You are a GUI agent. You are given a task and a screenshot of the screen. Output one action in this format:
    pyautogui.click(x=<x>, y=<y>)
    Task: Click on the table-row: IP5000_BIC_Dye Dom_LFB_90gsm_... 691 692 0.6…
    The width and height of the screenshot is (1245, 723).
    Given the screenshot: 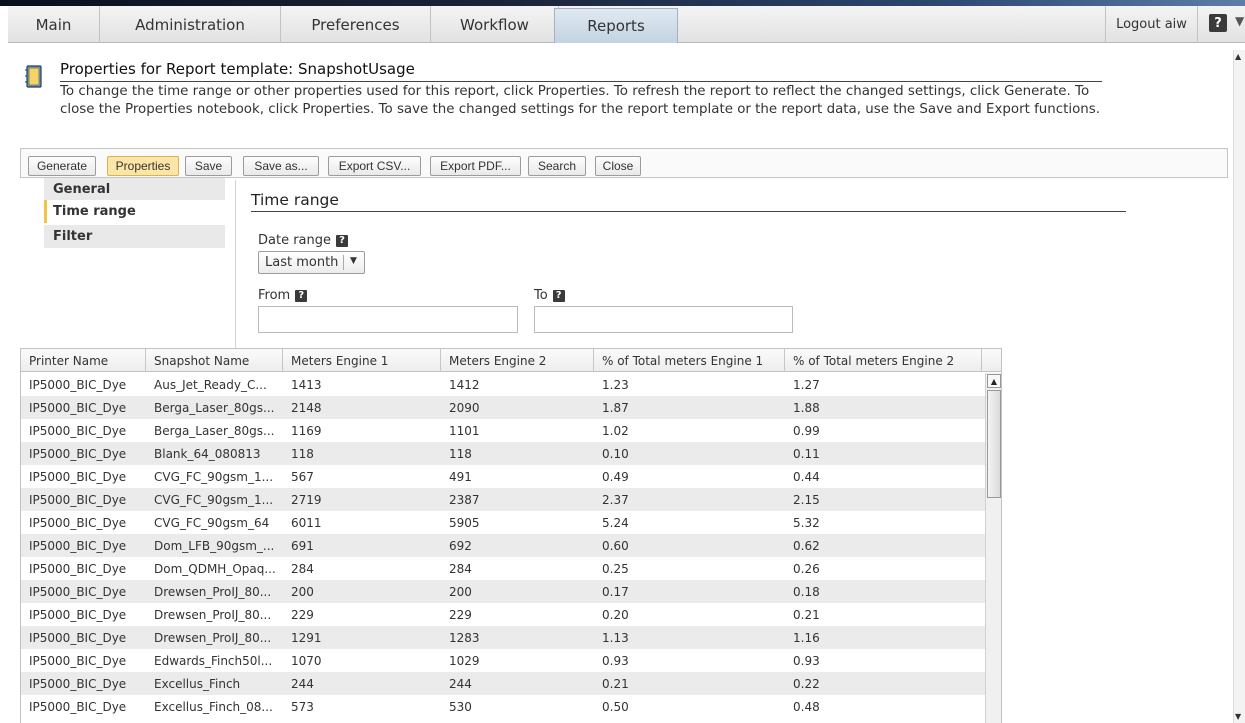 What is the action you would take?
    pyautogui.click(x=503, y=545)
    